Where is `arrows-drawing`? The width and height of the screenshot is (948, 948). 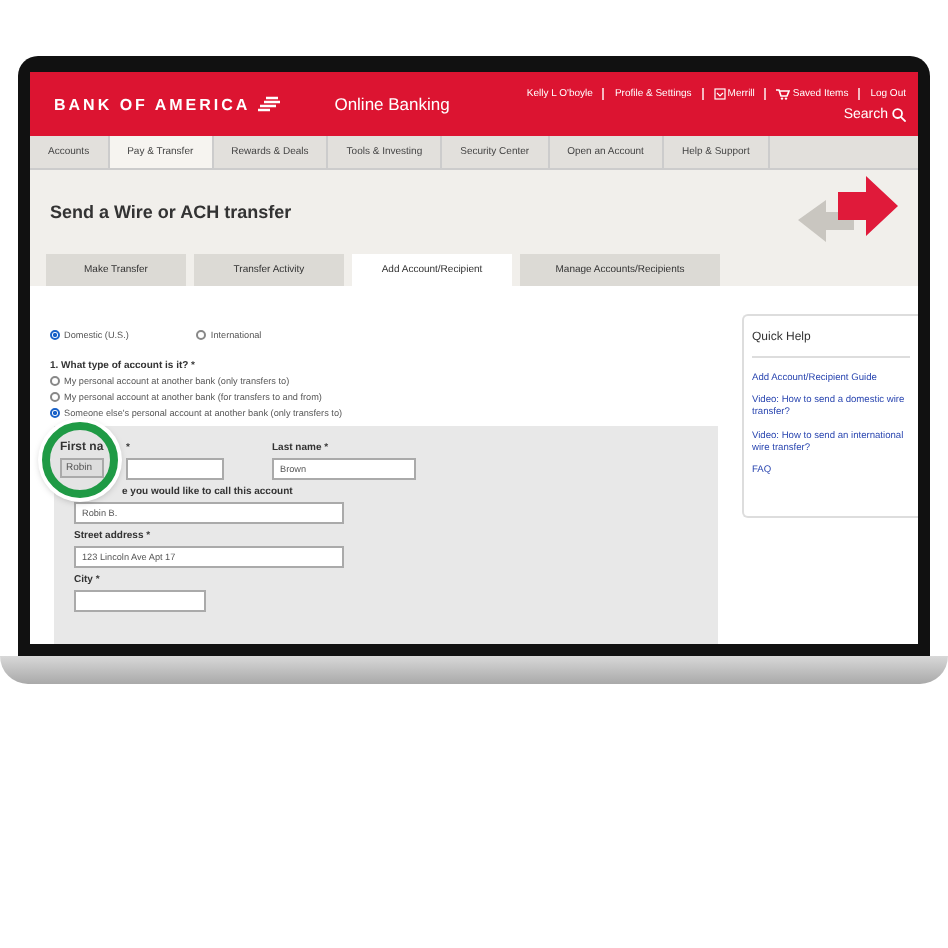
arrows-drawing is located at coordinates (846, 212).